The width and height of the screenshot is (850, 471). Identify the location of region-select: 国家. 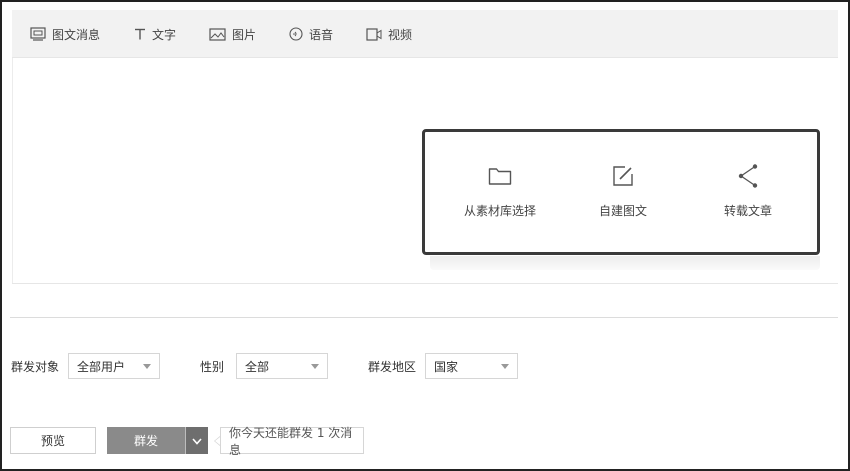
(471, 366).